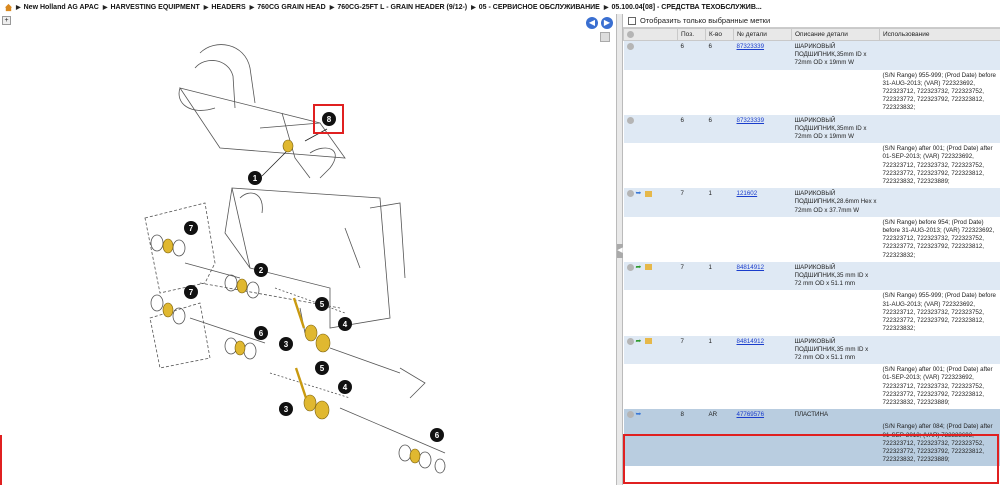 Image resolution: width=1000 pixels, height=485 pixels. I want to click on col-header-icons, so click(650, 34).